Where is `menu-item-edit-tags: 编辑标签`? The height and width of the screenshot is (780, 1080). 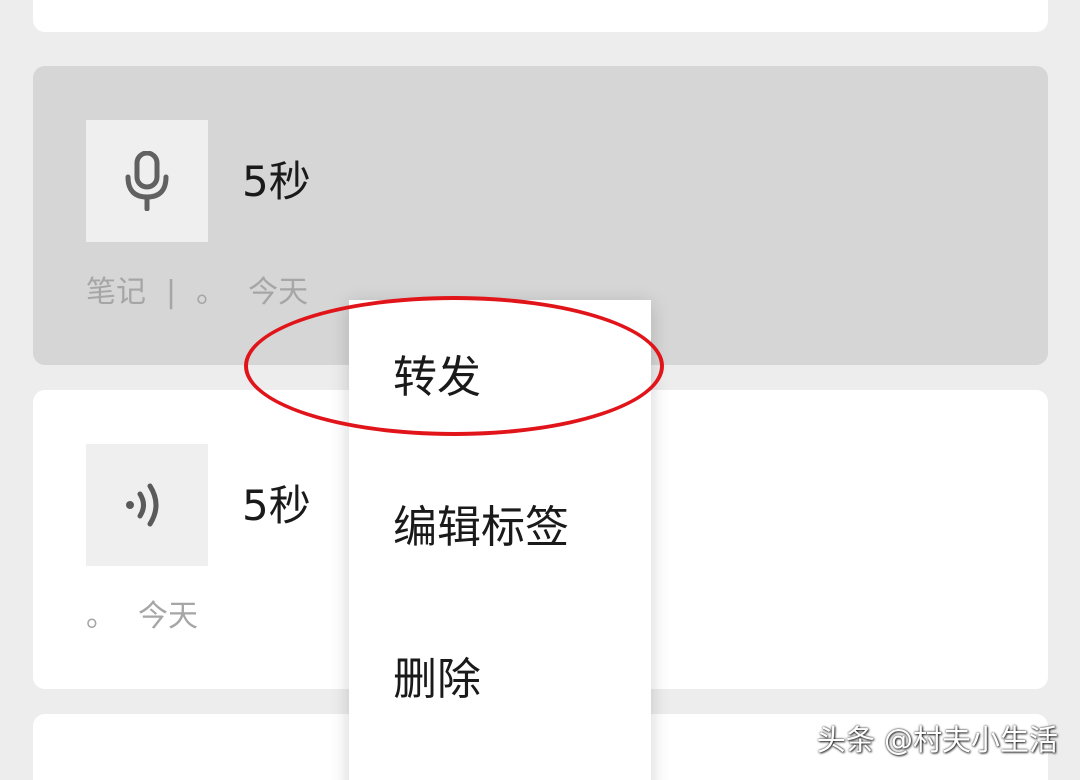
menu-item-edit-tags: 编辑标签 is located at coordinates (481, 528).